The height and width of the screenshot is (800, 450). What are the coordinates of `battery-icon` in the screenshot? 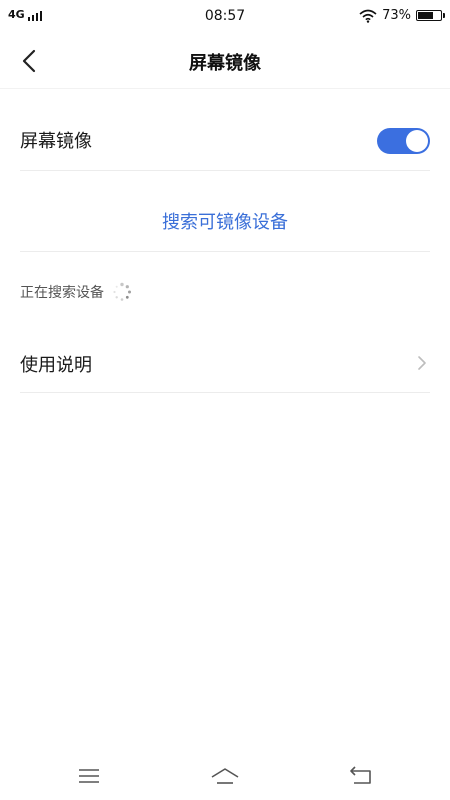 It's located at (430, 15).